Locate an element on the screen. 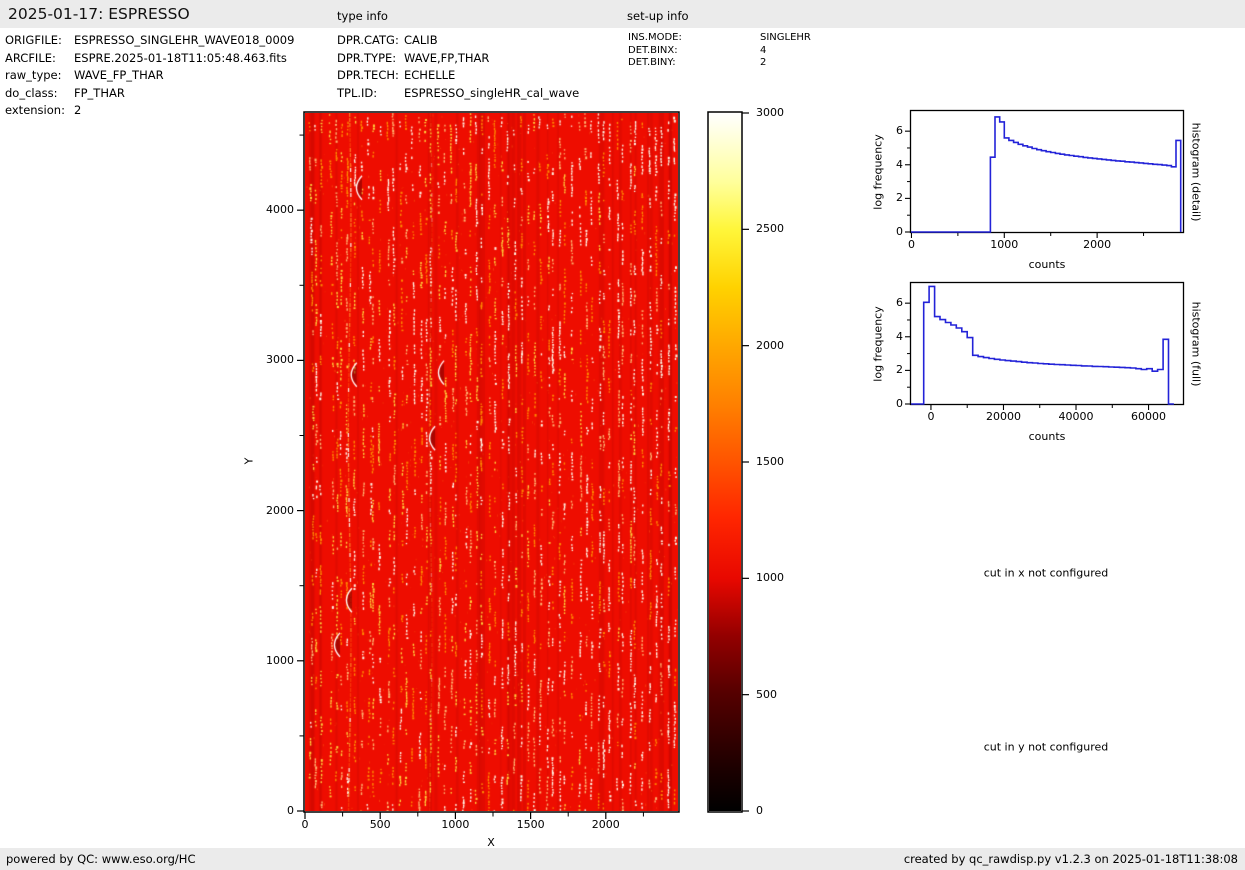 The width and height of the screenshot is (1245, 870). setup-info-header: set-up info is located at coordinates (658, 16).